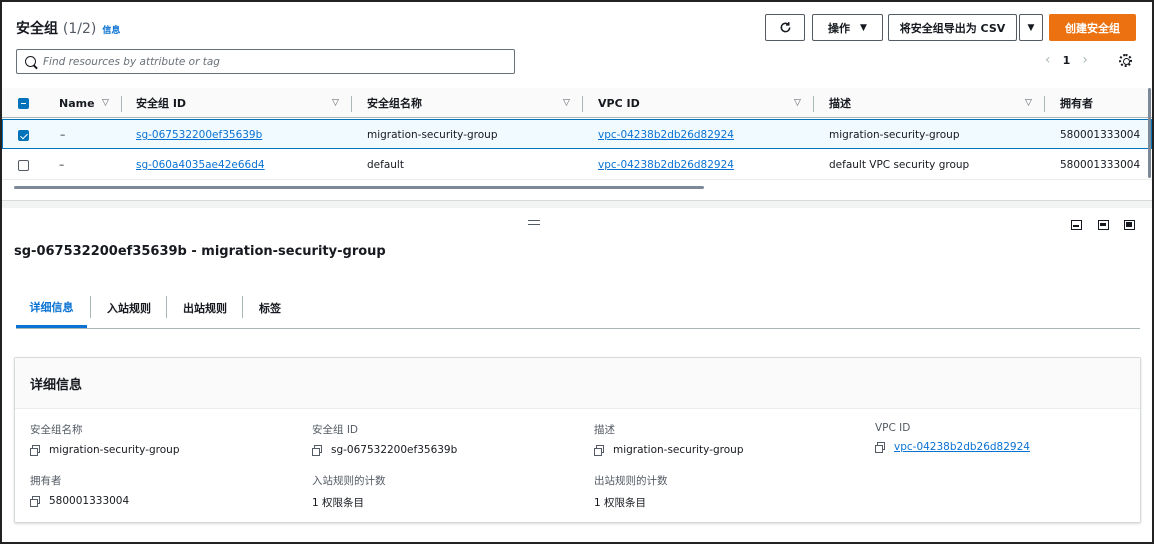 The width and height of the screenshot is (1154, 544). I want to click on create-security-group-button: 创建安全组, so click(1092, 27).